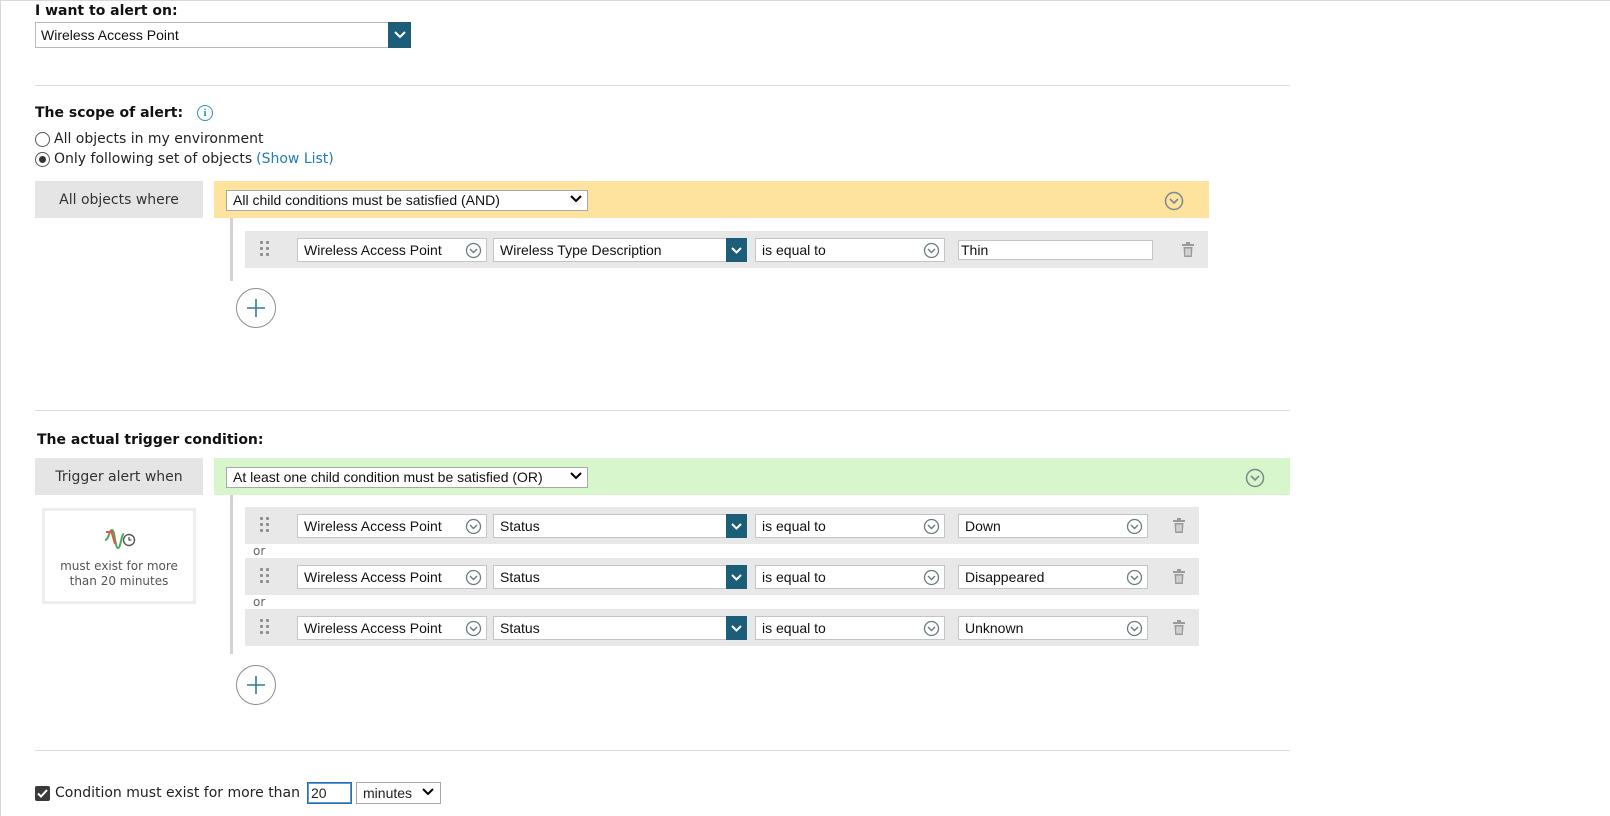 The height and width of the screenshot is (816, 1610). What do you see at coordinates (205, 113) in the screenshot?
I see `info-icon: i` at bounding box center [205, 113].